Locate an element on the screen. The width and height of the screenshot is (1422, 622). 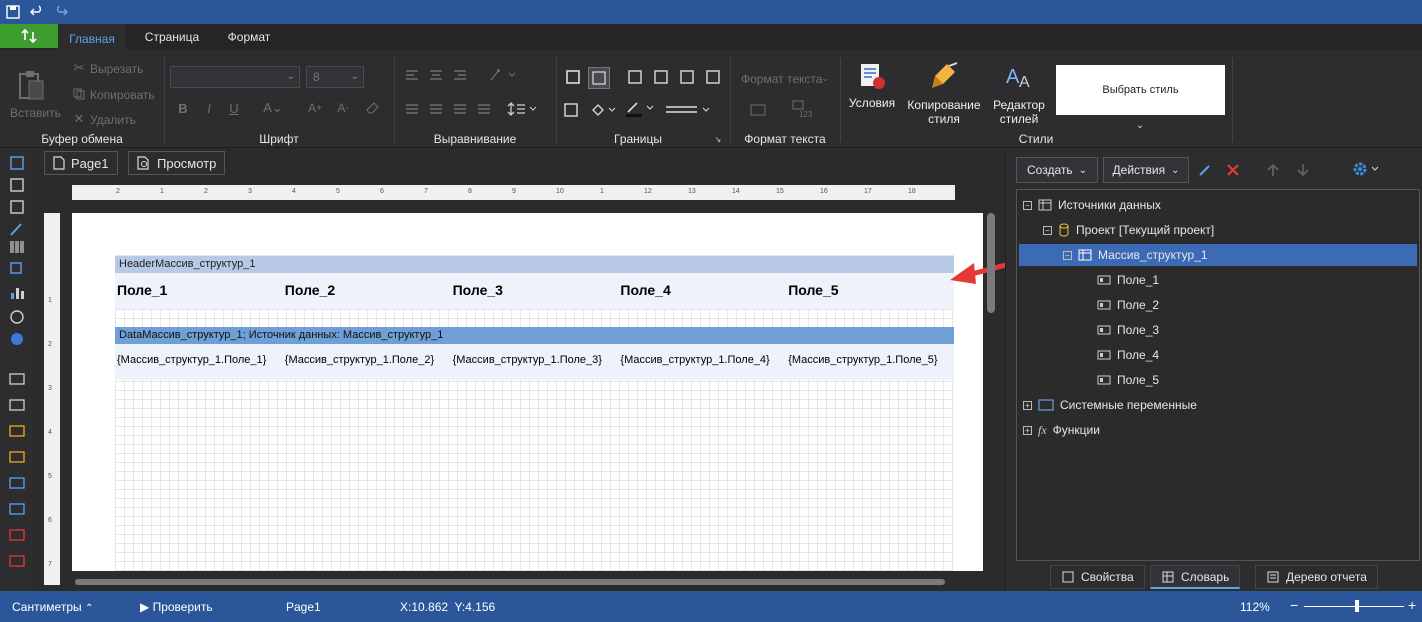
justify-icon is located at coordinates (484, 109).